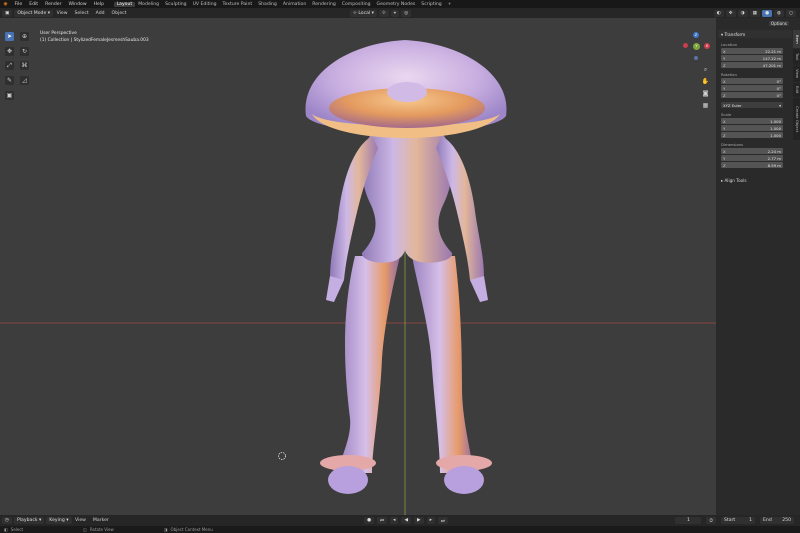  I want to click on orientation-label: Local, so click(364, 13).